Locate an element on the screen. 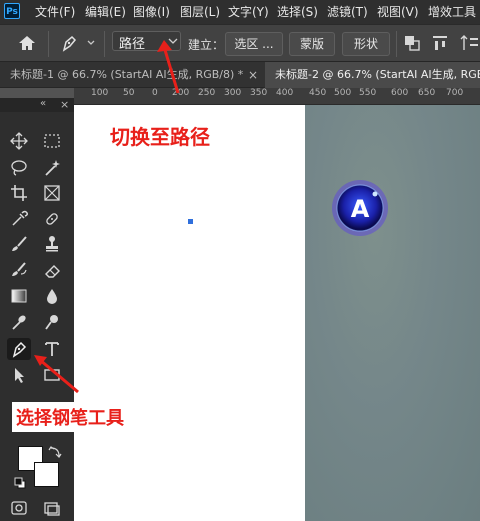  annotation-switch-to-path: 切换至路径 is located at coordinates (160, 137).